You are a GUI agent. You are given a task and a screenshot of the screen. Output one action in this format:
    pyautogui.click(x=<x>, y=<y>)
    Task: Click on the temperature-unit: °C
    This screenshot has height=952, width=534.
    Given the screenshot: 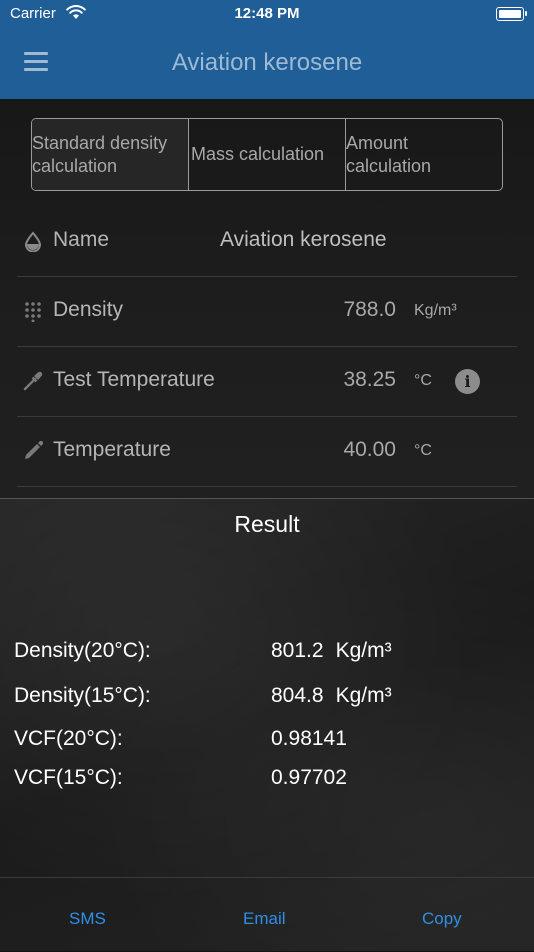 What is the action you would take?
    pyautogui.click(x=423, y=450)
    